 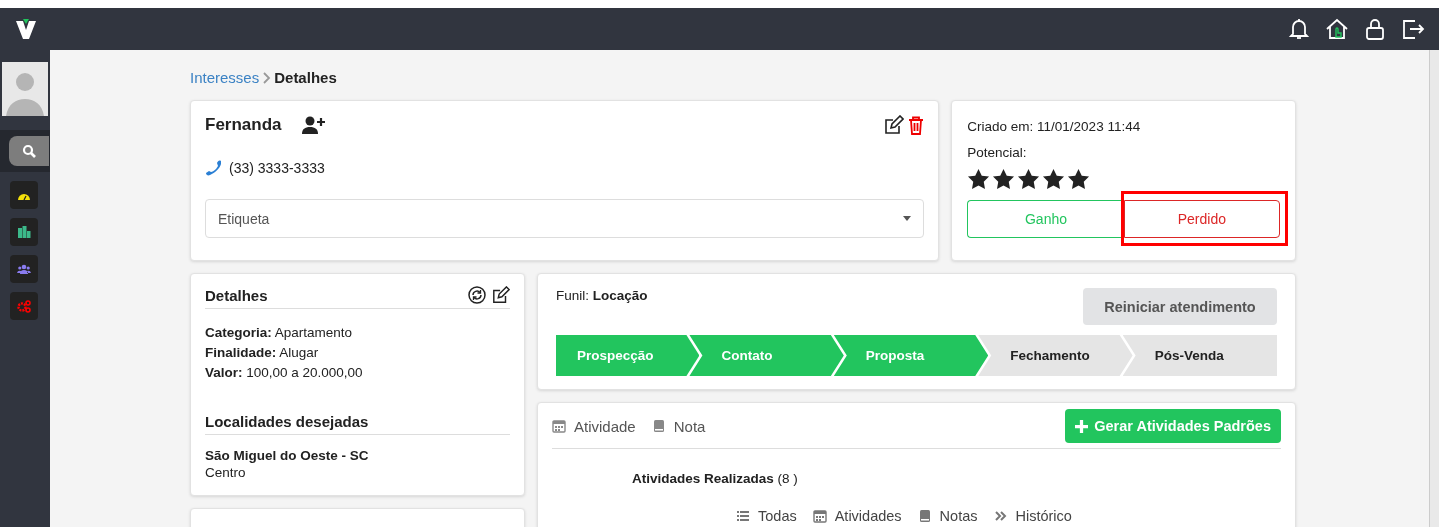 I want to click on buildings-icon, so click(x=24, y=232).